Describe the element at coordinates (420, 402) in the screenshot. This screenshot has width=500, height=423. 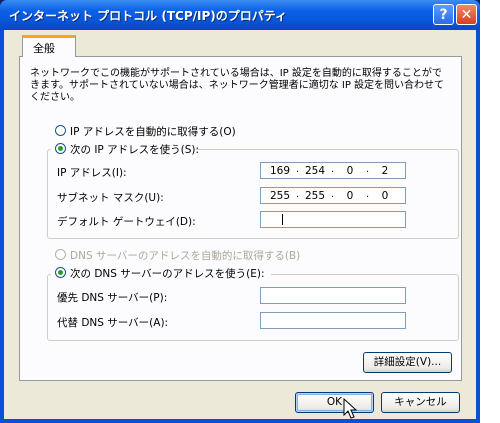
I see `cancel-button: キャンセル` at that location.